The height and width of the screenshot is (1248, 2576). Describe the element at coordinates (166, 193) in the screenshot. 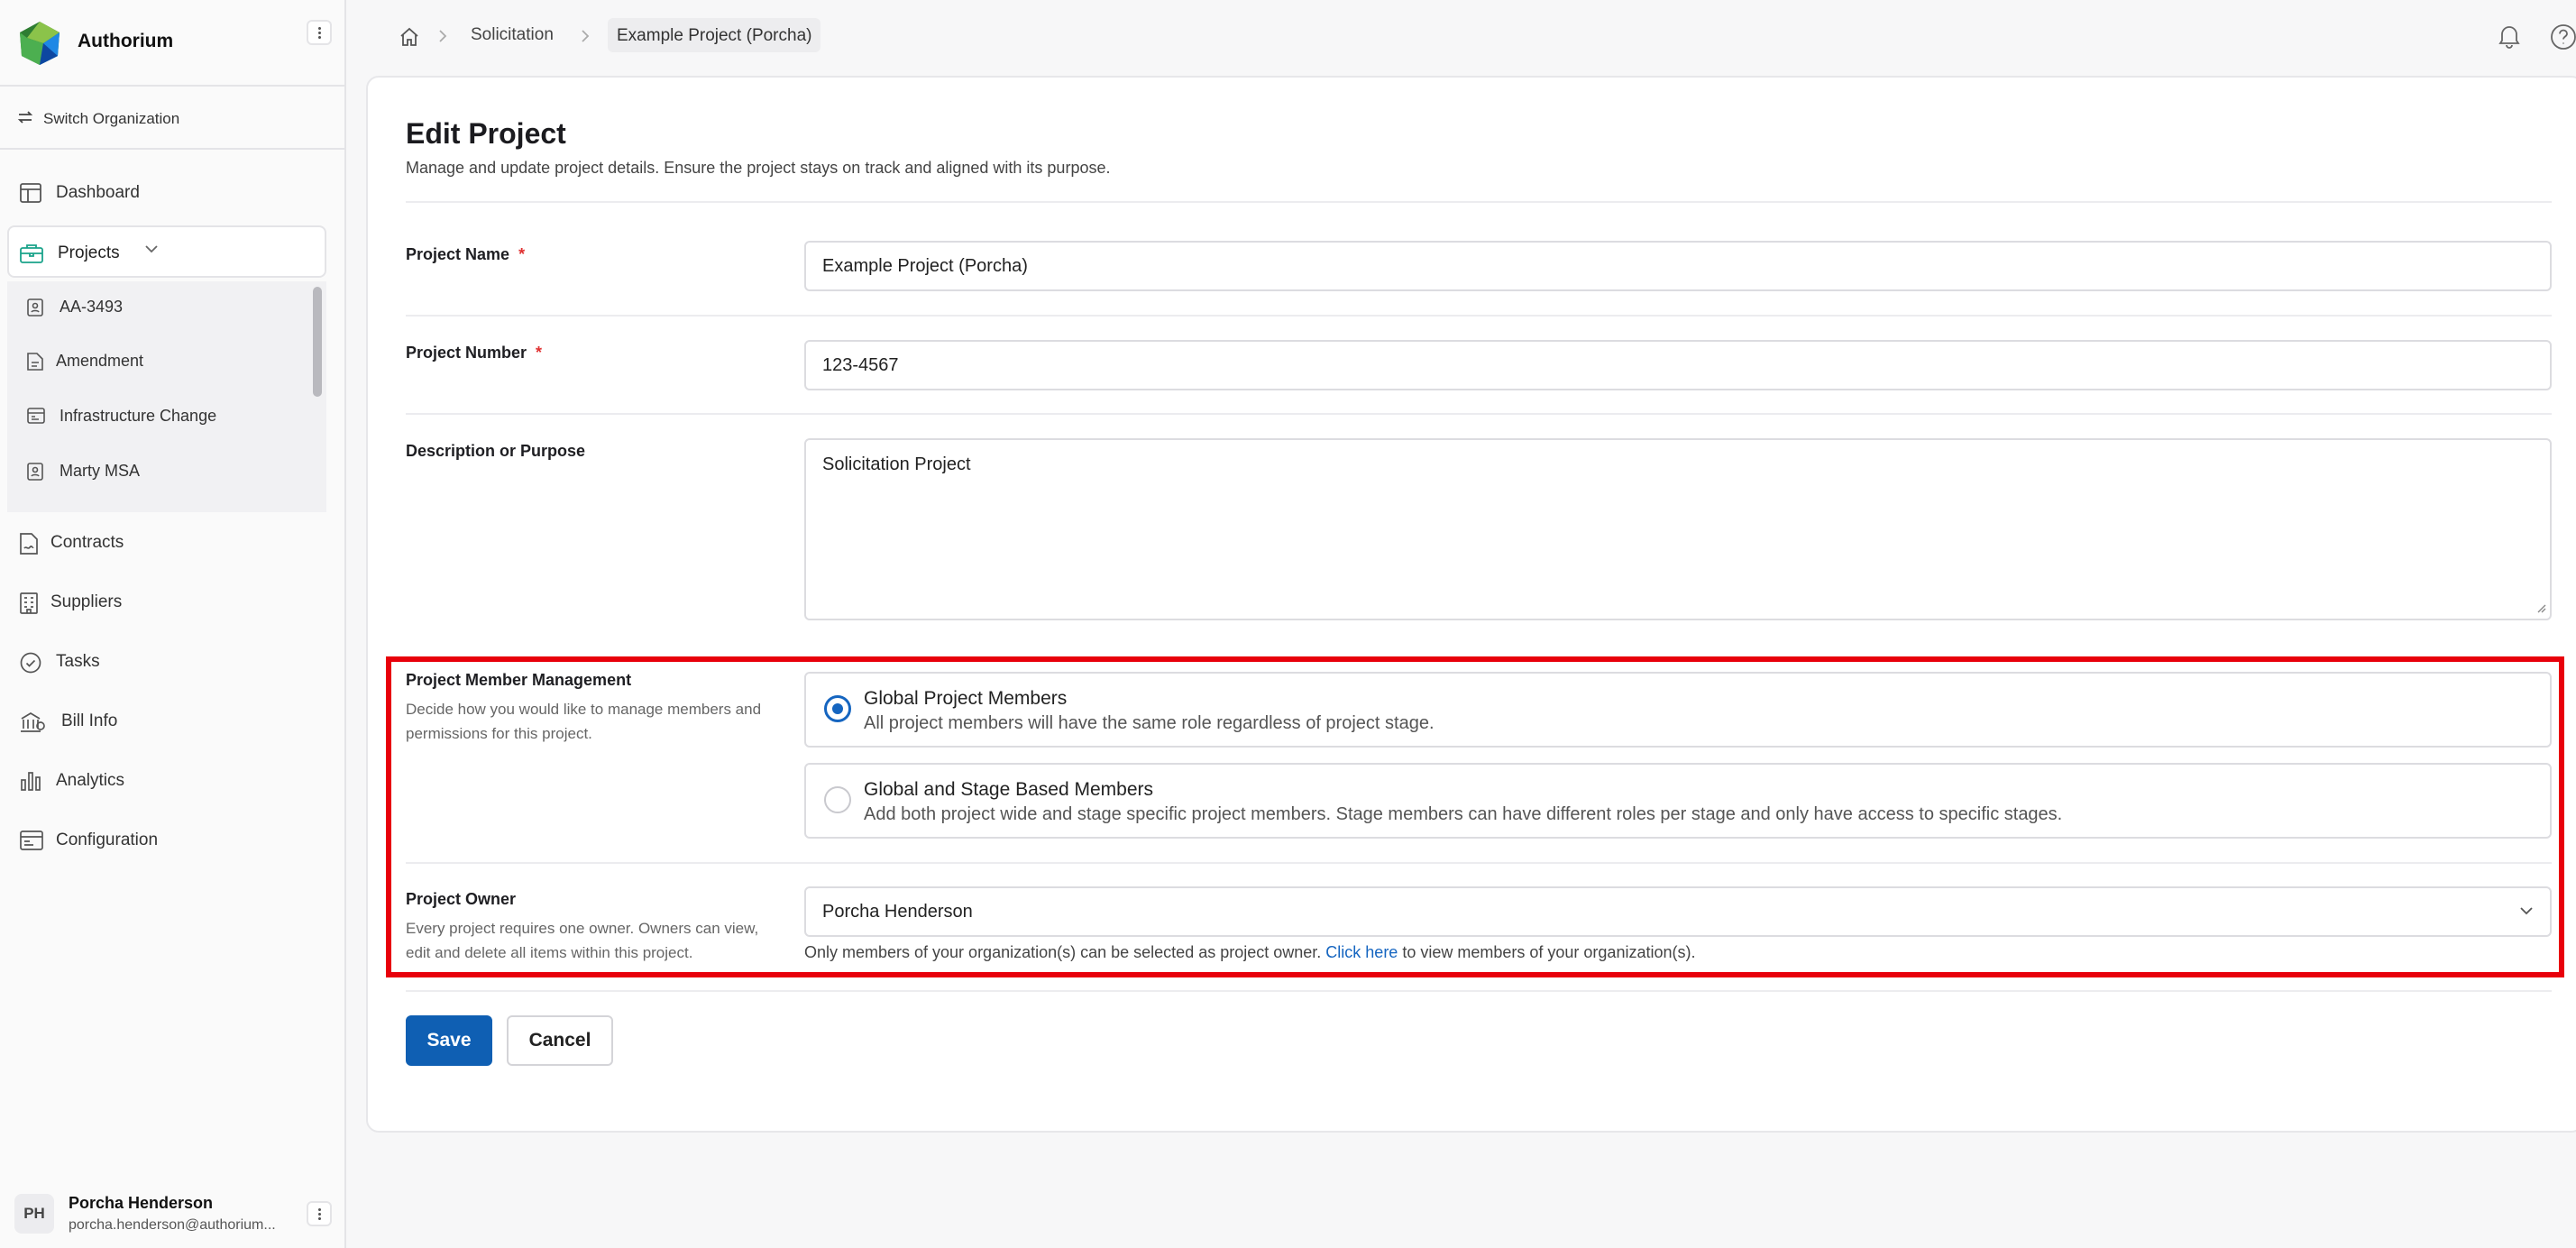

I see `sidebar-item-dashboard: Dashboard` at that location.